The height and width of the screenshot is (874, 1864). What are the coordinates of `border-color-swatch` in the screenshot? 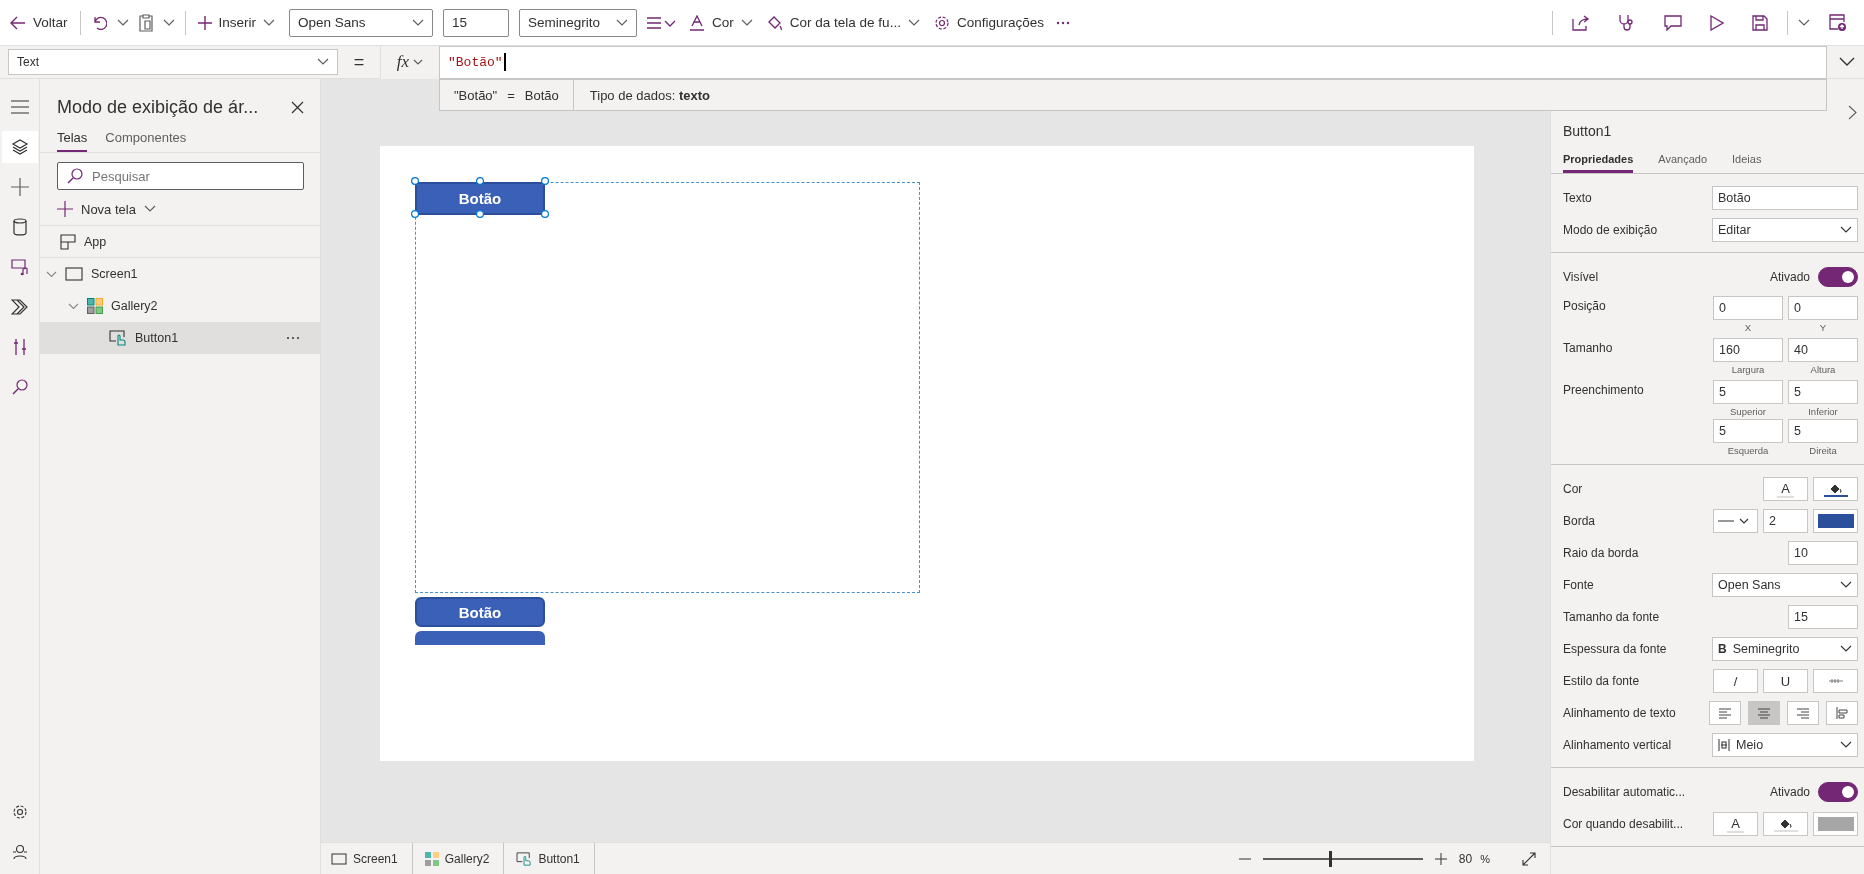 It's located at (1835, 521).